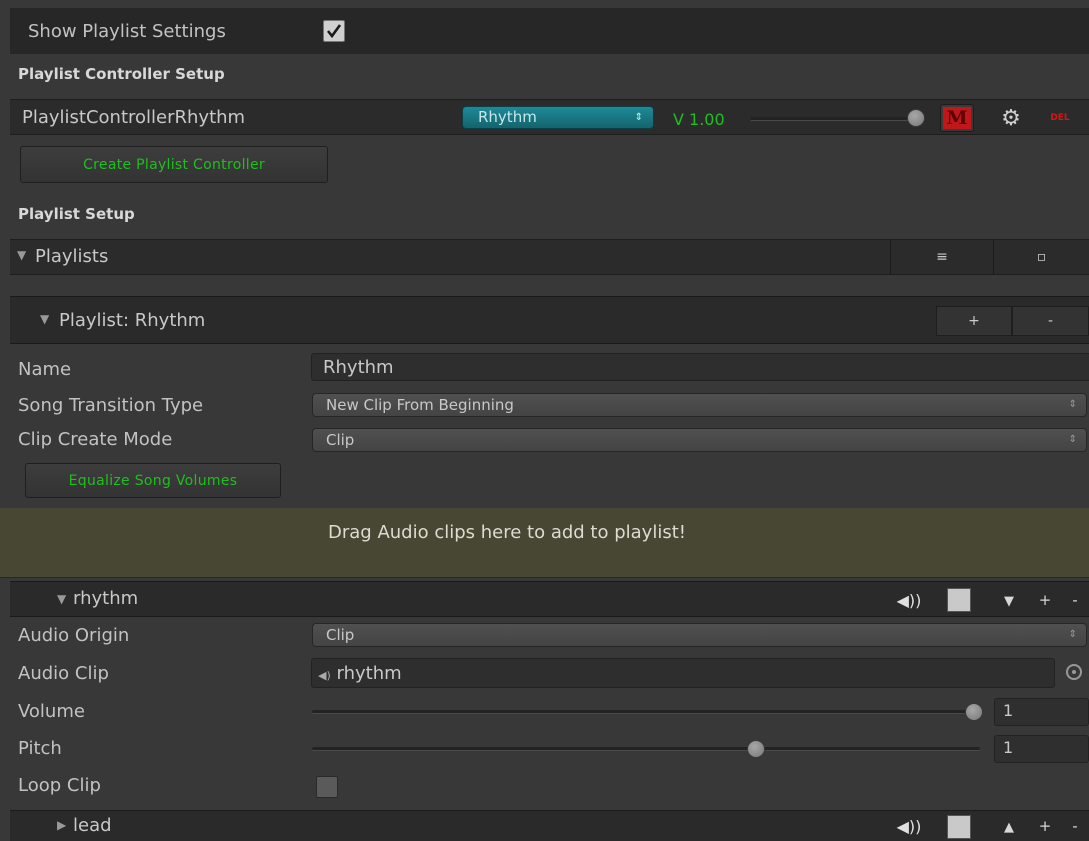 This screenshot has height=841, width=1089. I want to click on pitch-input: 1, so click(1041, 749).